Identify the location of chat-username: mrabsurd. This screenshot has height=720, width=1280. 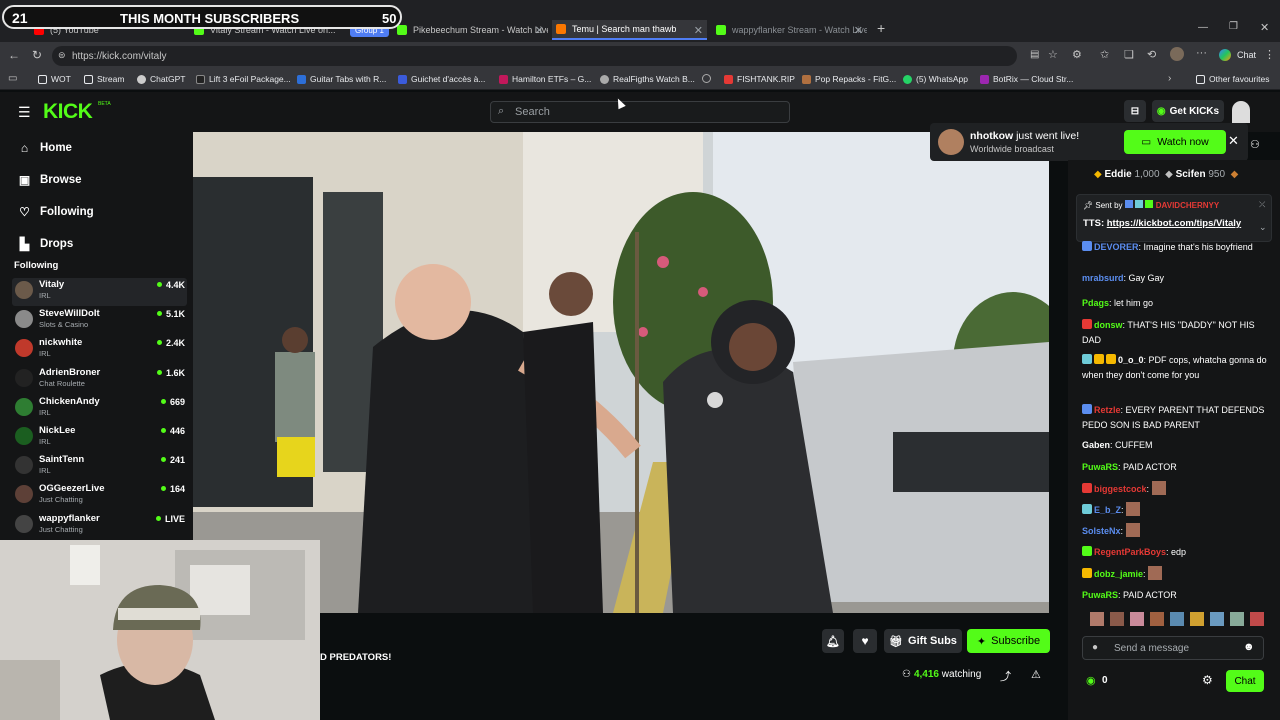
(1103, 278).